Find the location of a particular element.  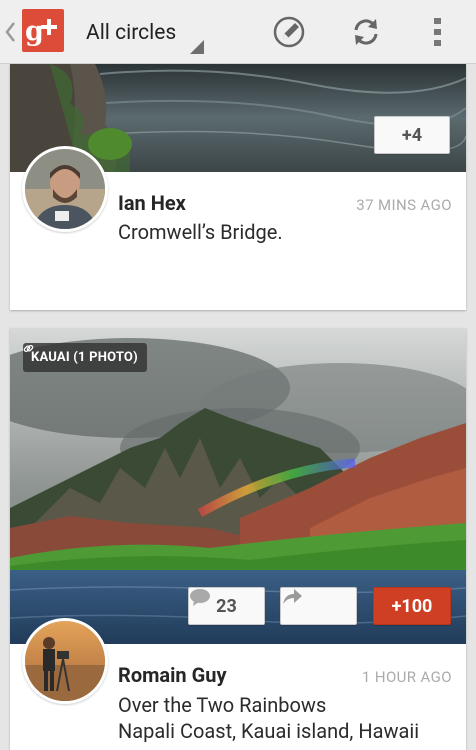

link-icon is located at coordinates (28, 348).